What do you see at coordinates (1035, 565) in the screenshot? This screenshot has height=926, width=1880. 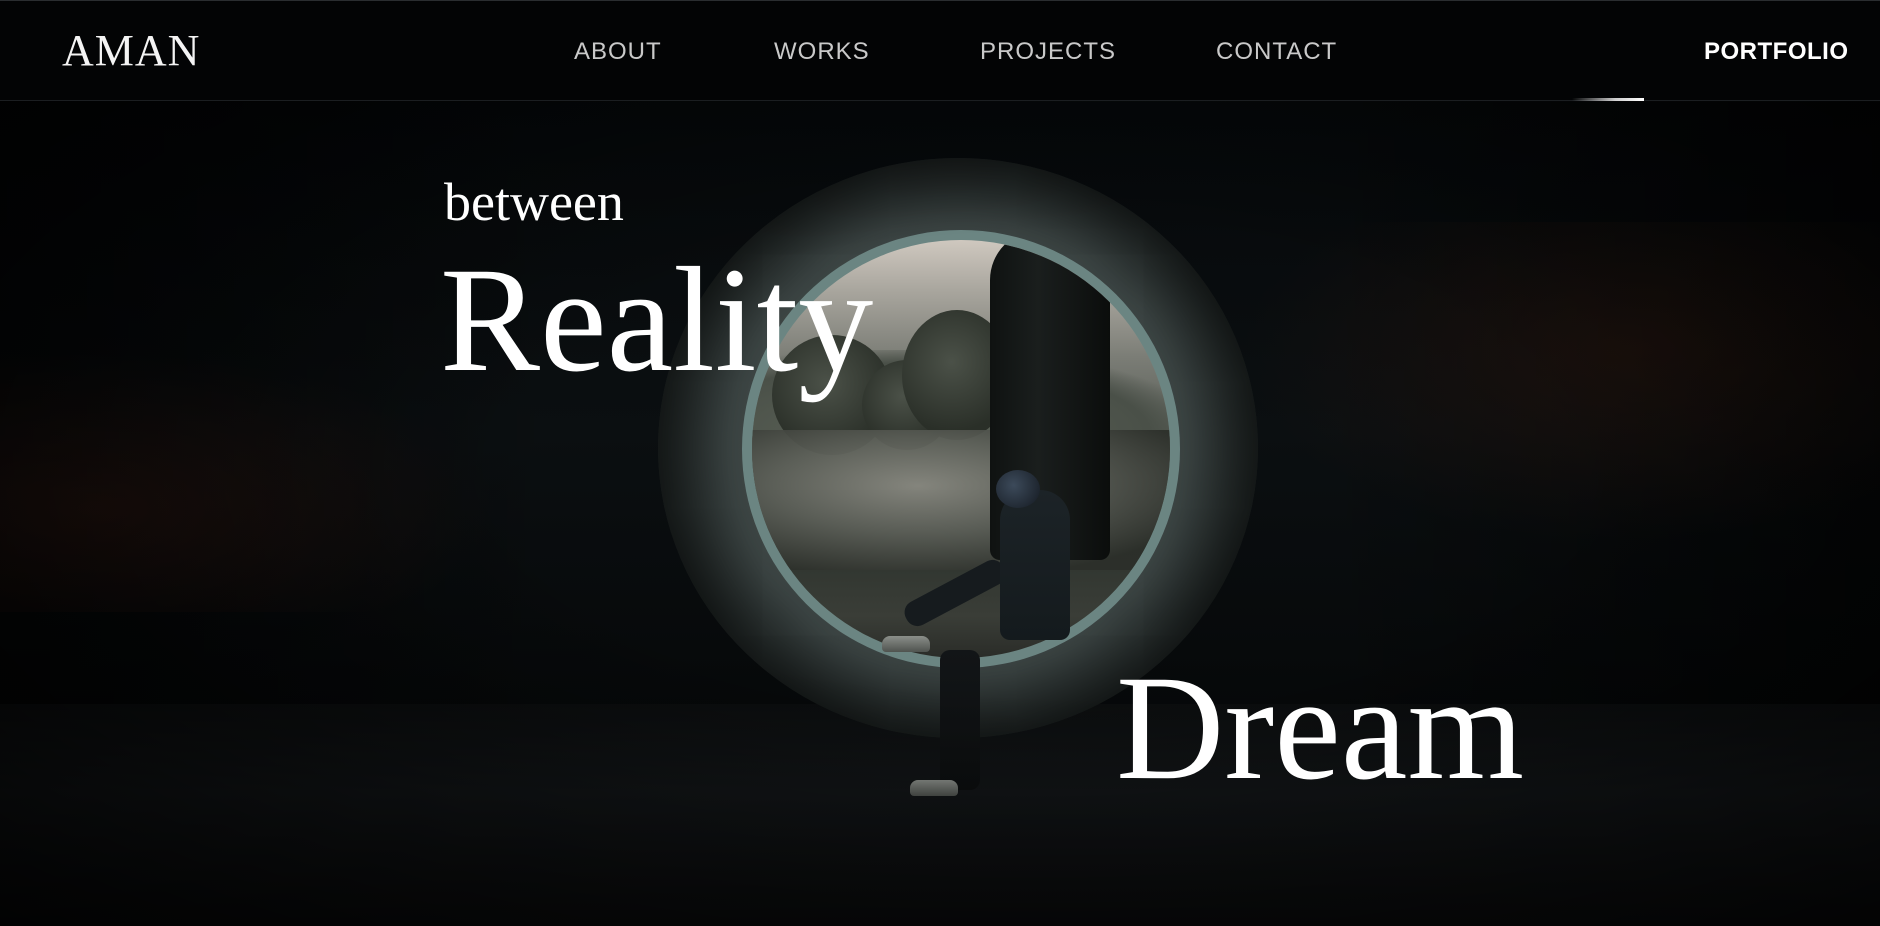 I see `sitting-figure-body` at bounding box center [1035, 565].